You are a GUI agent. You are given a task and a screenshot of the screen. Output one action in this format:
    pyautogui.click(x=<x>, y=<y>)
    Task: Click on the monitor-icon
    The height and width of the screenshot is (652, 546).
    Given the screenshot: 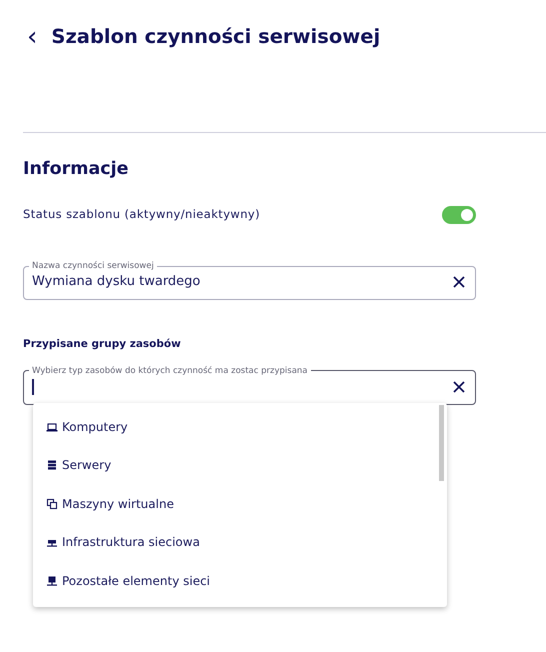 What is the action you would take?
    pyautogui.click(x=52, y=580)
    